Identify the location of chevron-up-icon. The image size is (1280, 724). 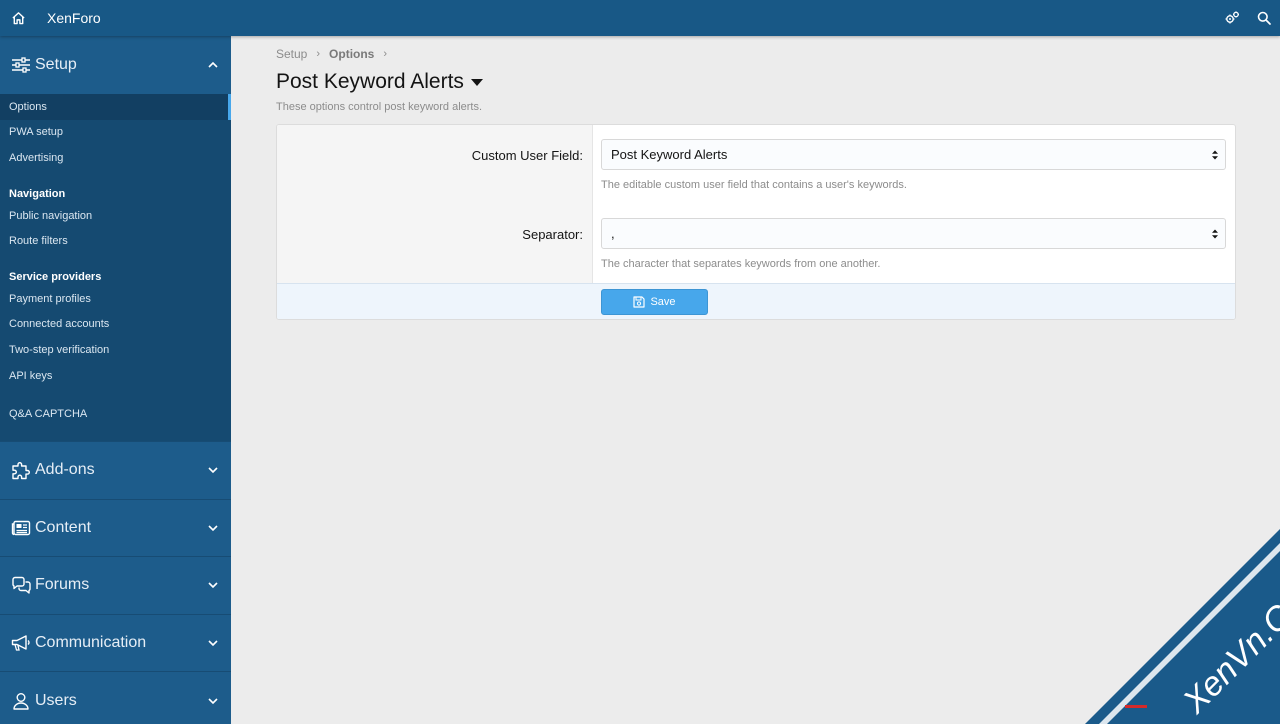
(213, 64).